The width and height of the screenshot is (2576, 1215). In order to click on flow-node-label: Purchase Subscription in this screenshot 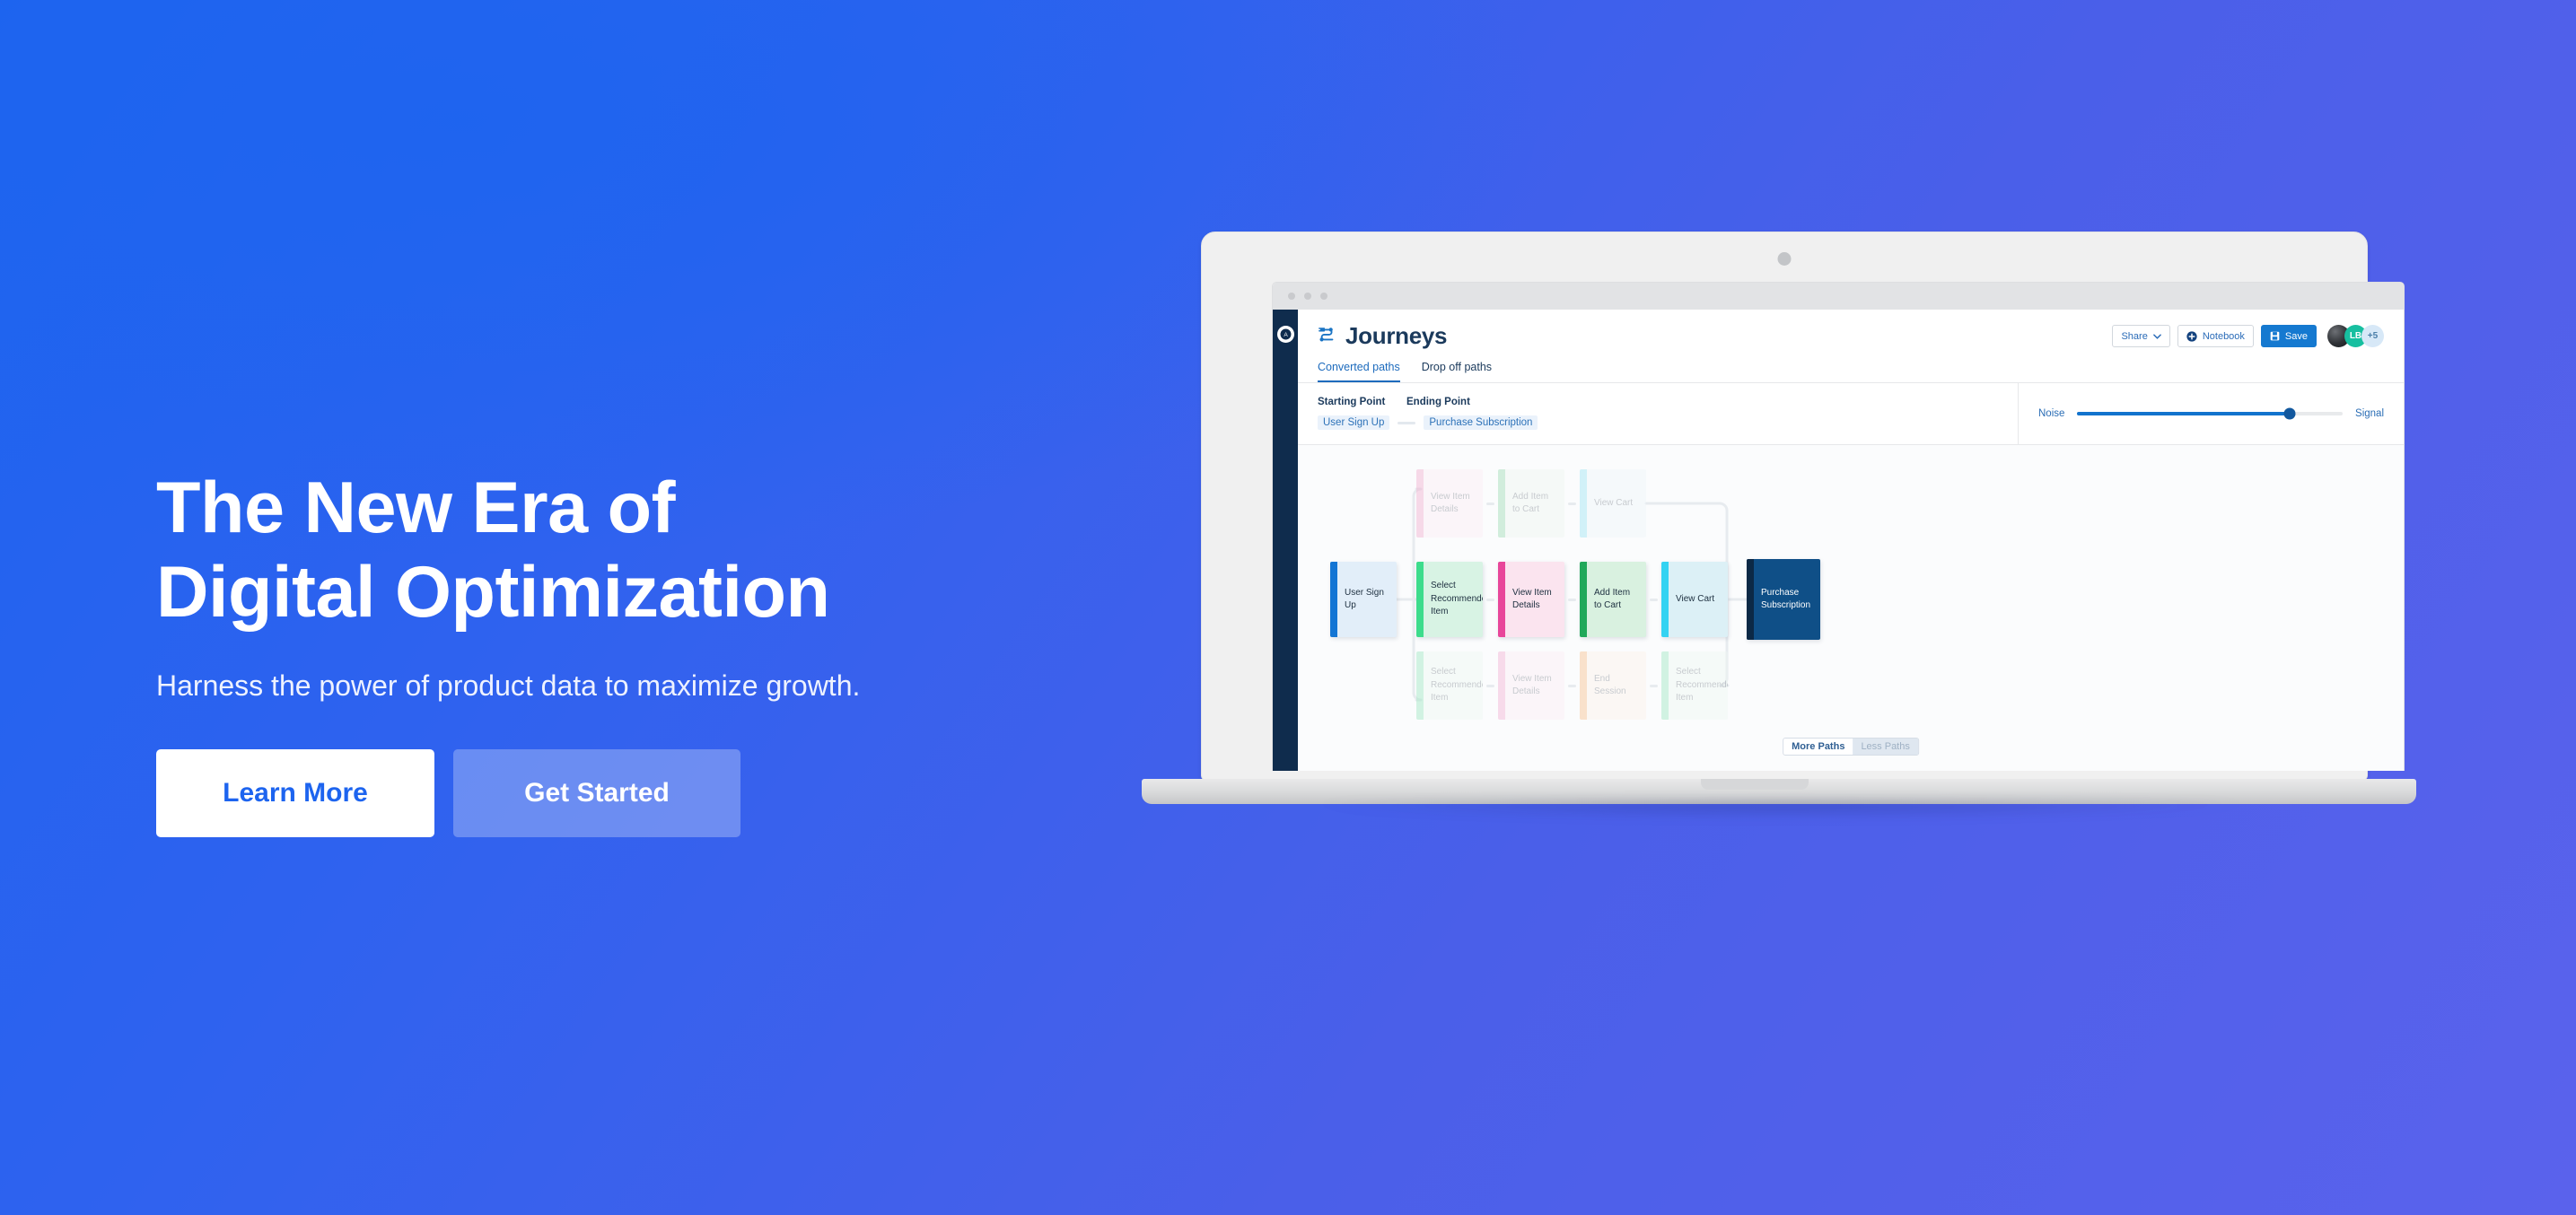, I will do `click(1786, 599)`.